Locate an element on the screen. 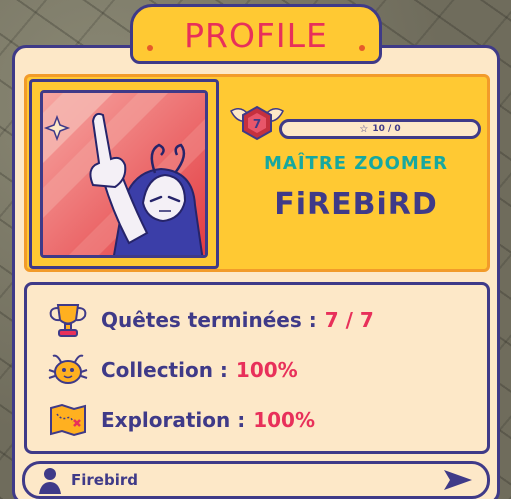  xp-progress-bar: ☆ 10 / 0 is located at coordinates (380, 129).